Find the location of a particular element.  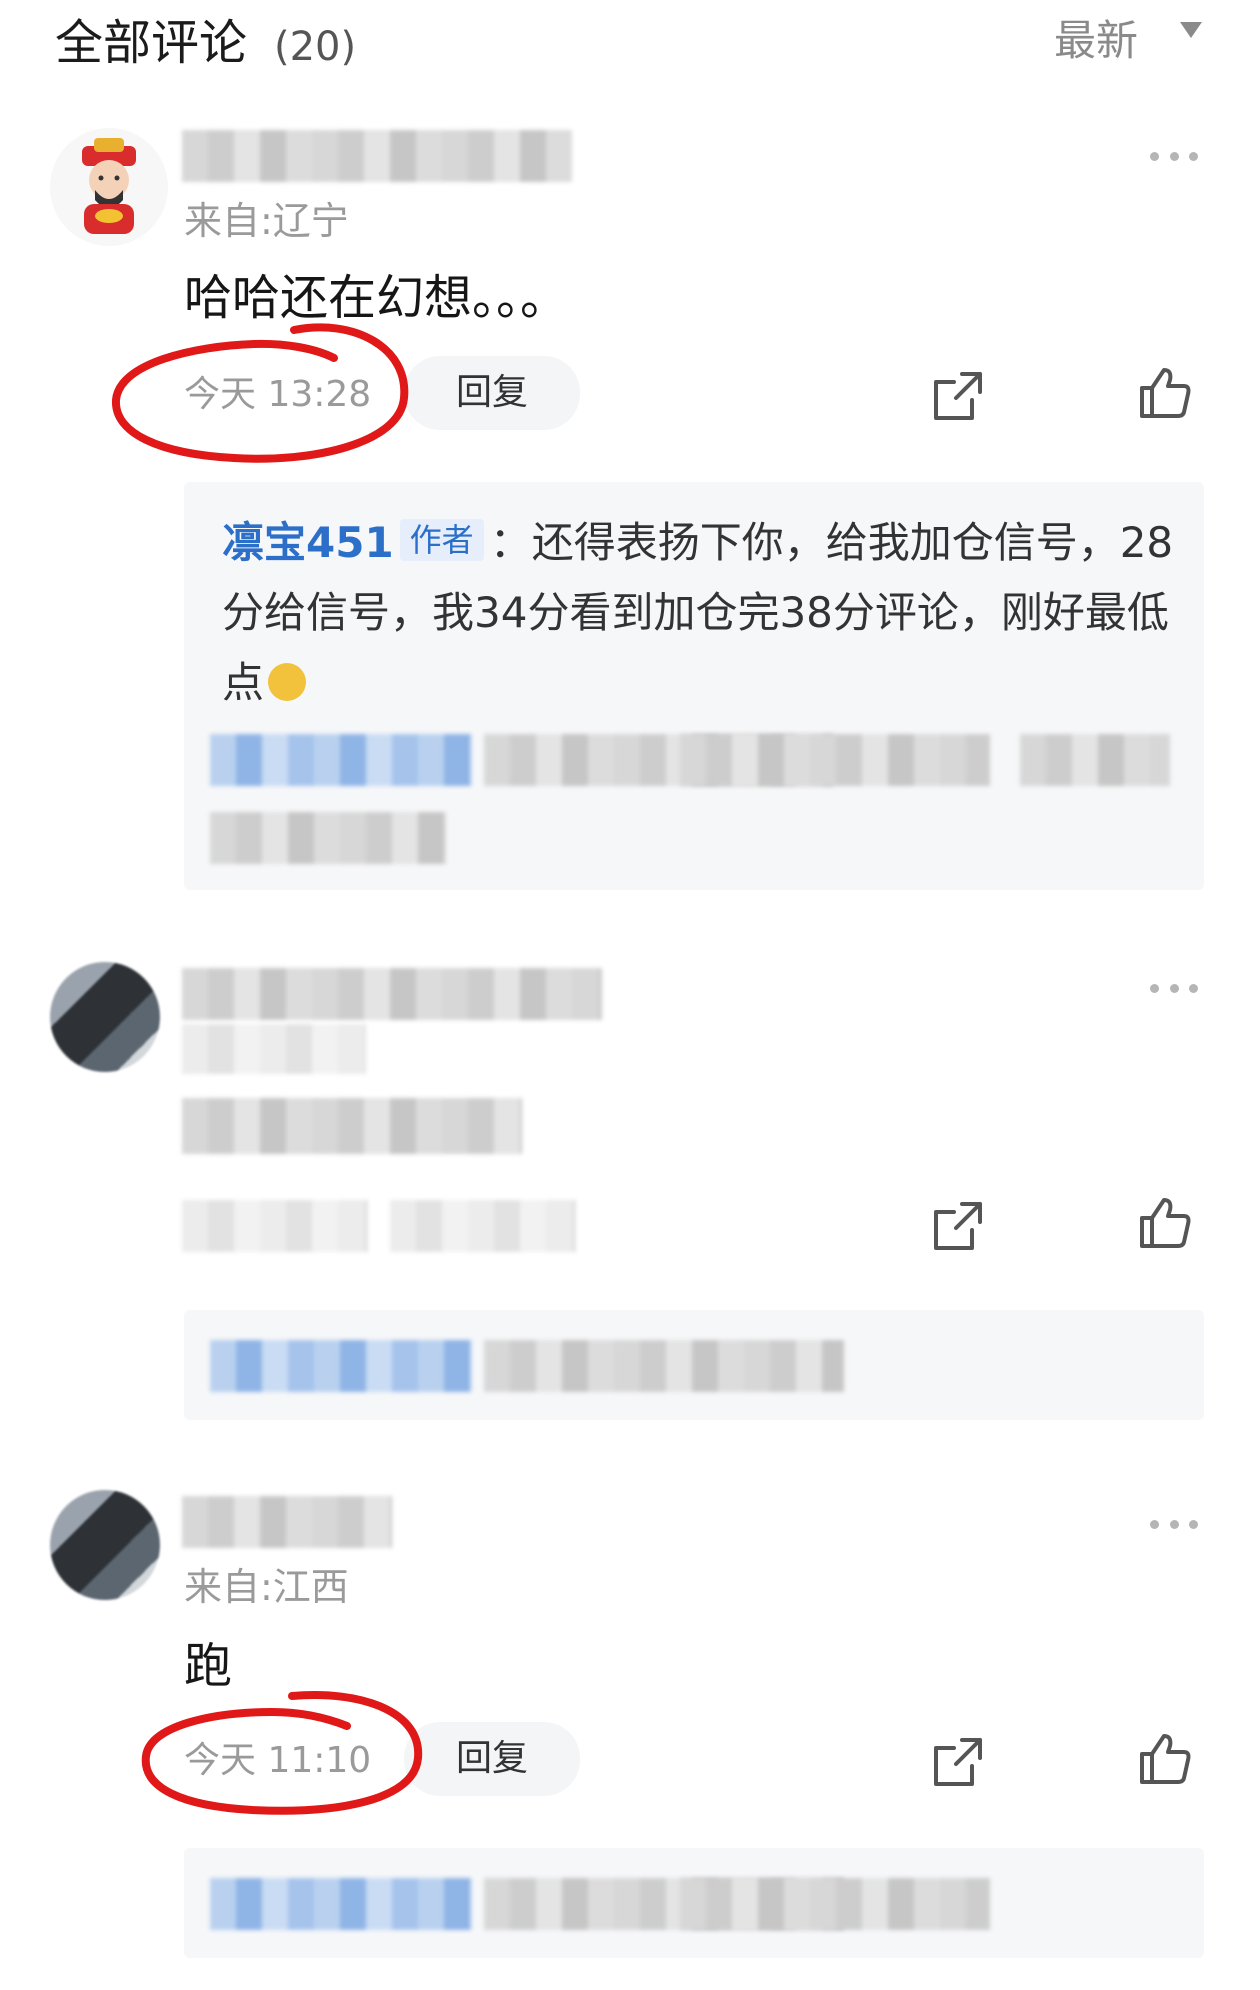

comment-time-blurred is located at coordinates (275, 1226).